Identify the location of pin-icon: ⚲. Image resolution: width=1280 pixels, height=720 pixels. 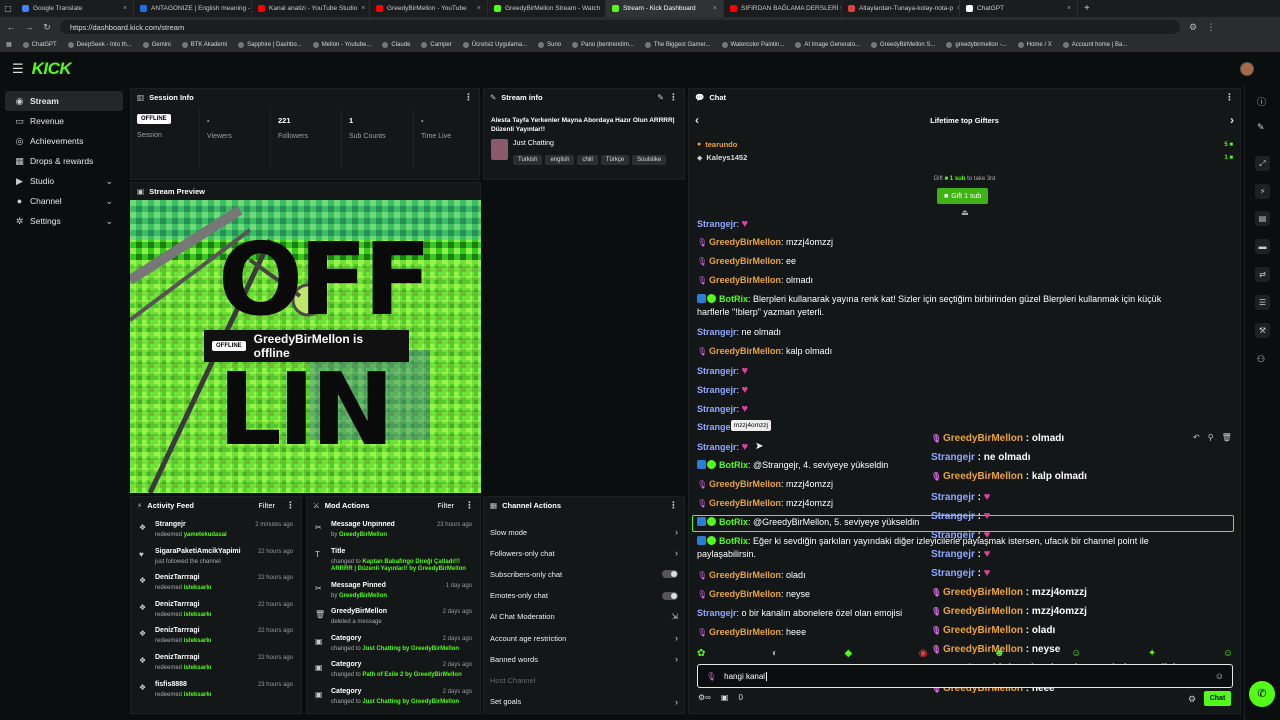
(1211, 437).